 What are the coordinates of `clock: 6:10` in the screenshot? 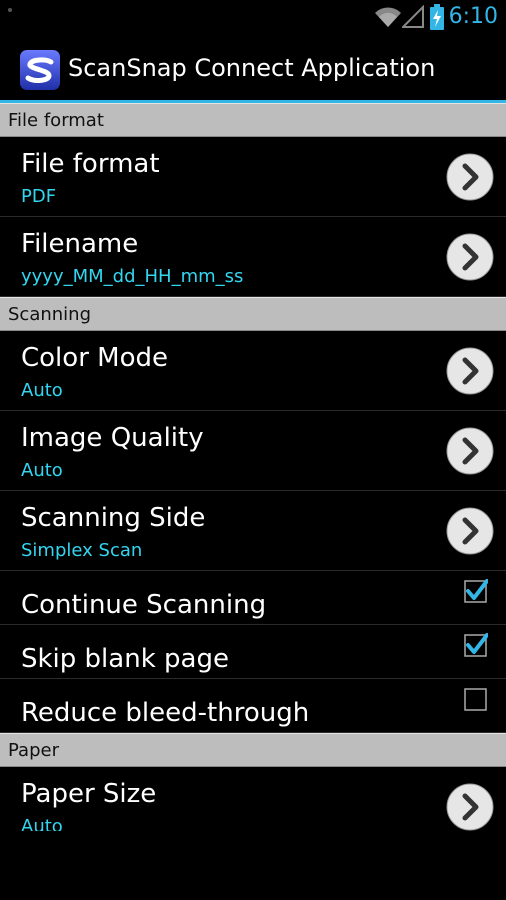 It's located at (473, 16).